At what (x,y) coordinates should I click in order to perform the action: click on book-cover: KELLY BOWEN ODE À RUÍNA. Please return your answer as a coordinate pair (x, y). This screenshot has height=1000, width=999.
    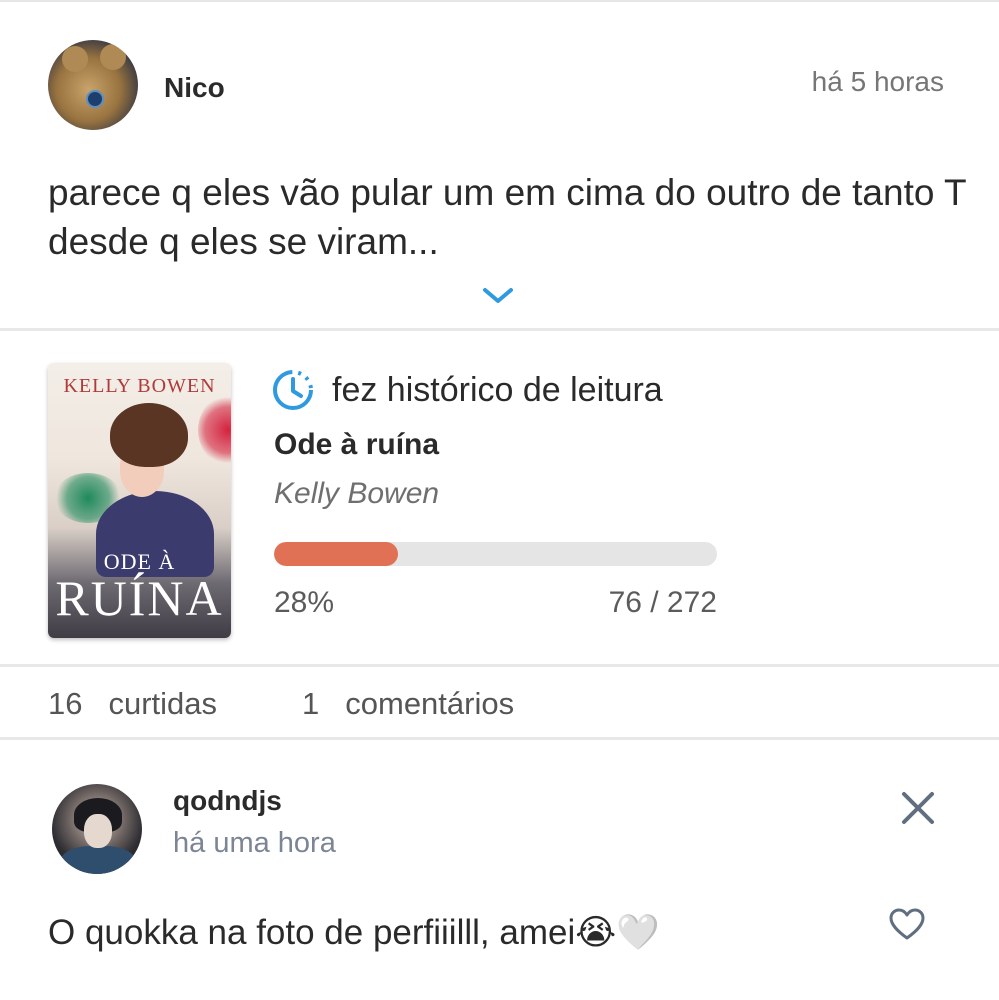
    Looking at the image, I should click on (139, 500).